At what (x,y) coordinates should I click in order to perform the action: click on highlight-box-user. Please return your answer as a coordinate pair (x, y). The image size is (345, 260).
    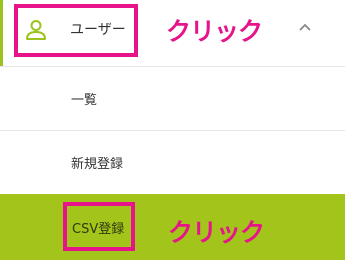
    Looking at the image, I should click on (76, 30).